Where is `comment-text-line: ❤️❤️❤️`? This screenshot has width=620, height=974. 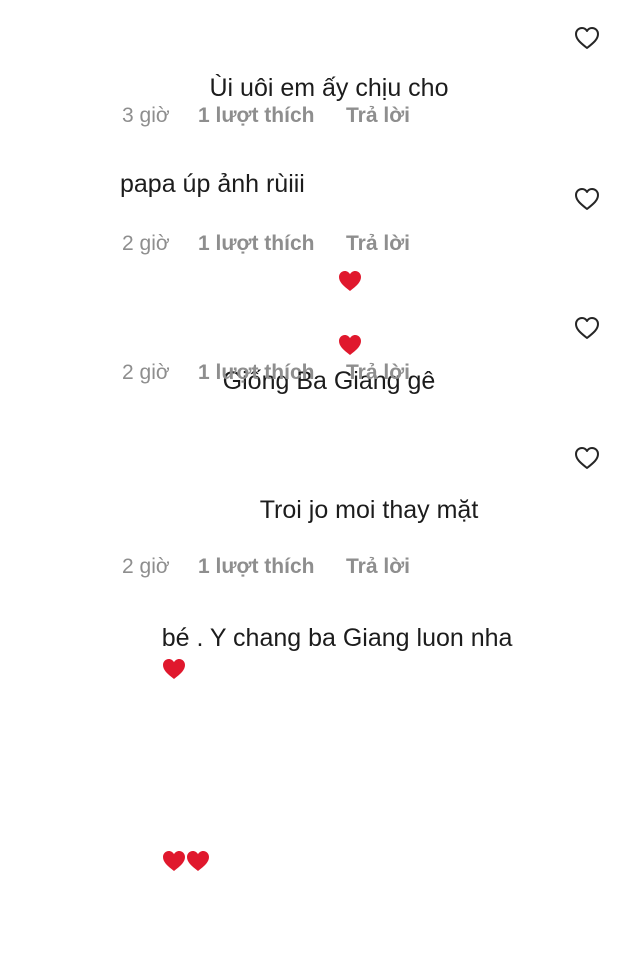
comment-text-line: ❤️❤️❤️ is located at coordinates (329, 846).